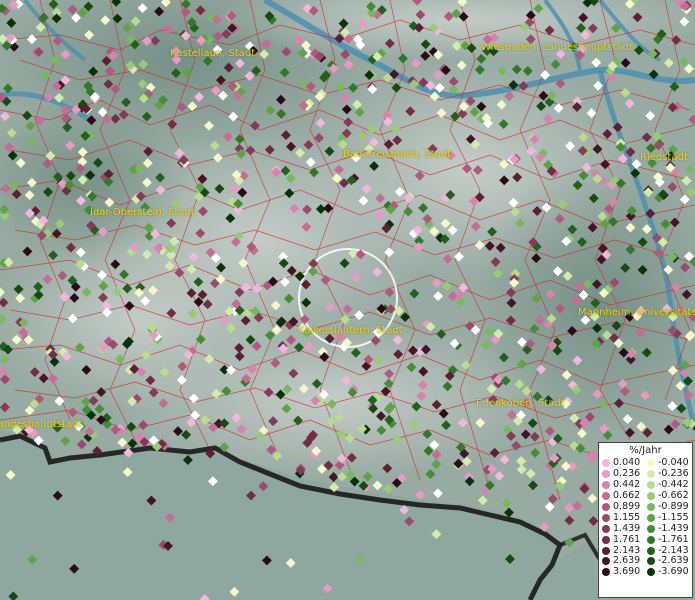  I want to click on legend-value: -3.690, so click(673, 572).